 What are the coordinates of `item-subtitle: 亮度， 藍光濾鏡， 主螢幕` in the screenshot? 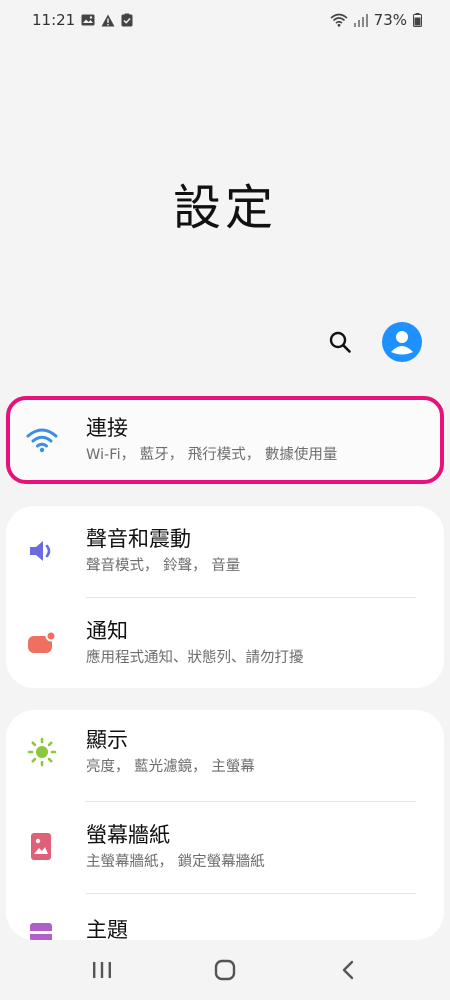 It's located at (170, 767).